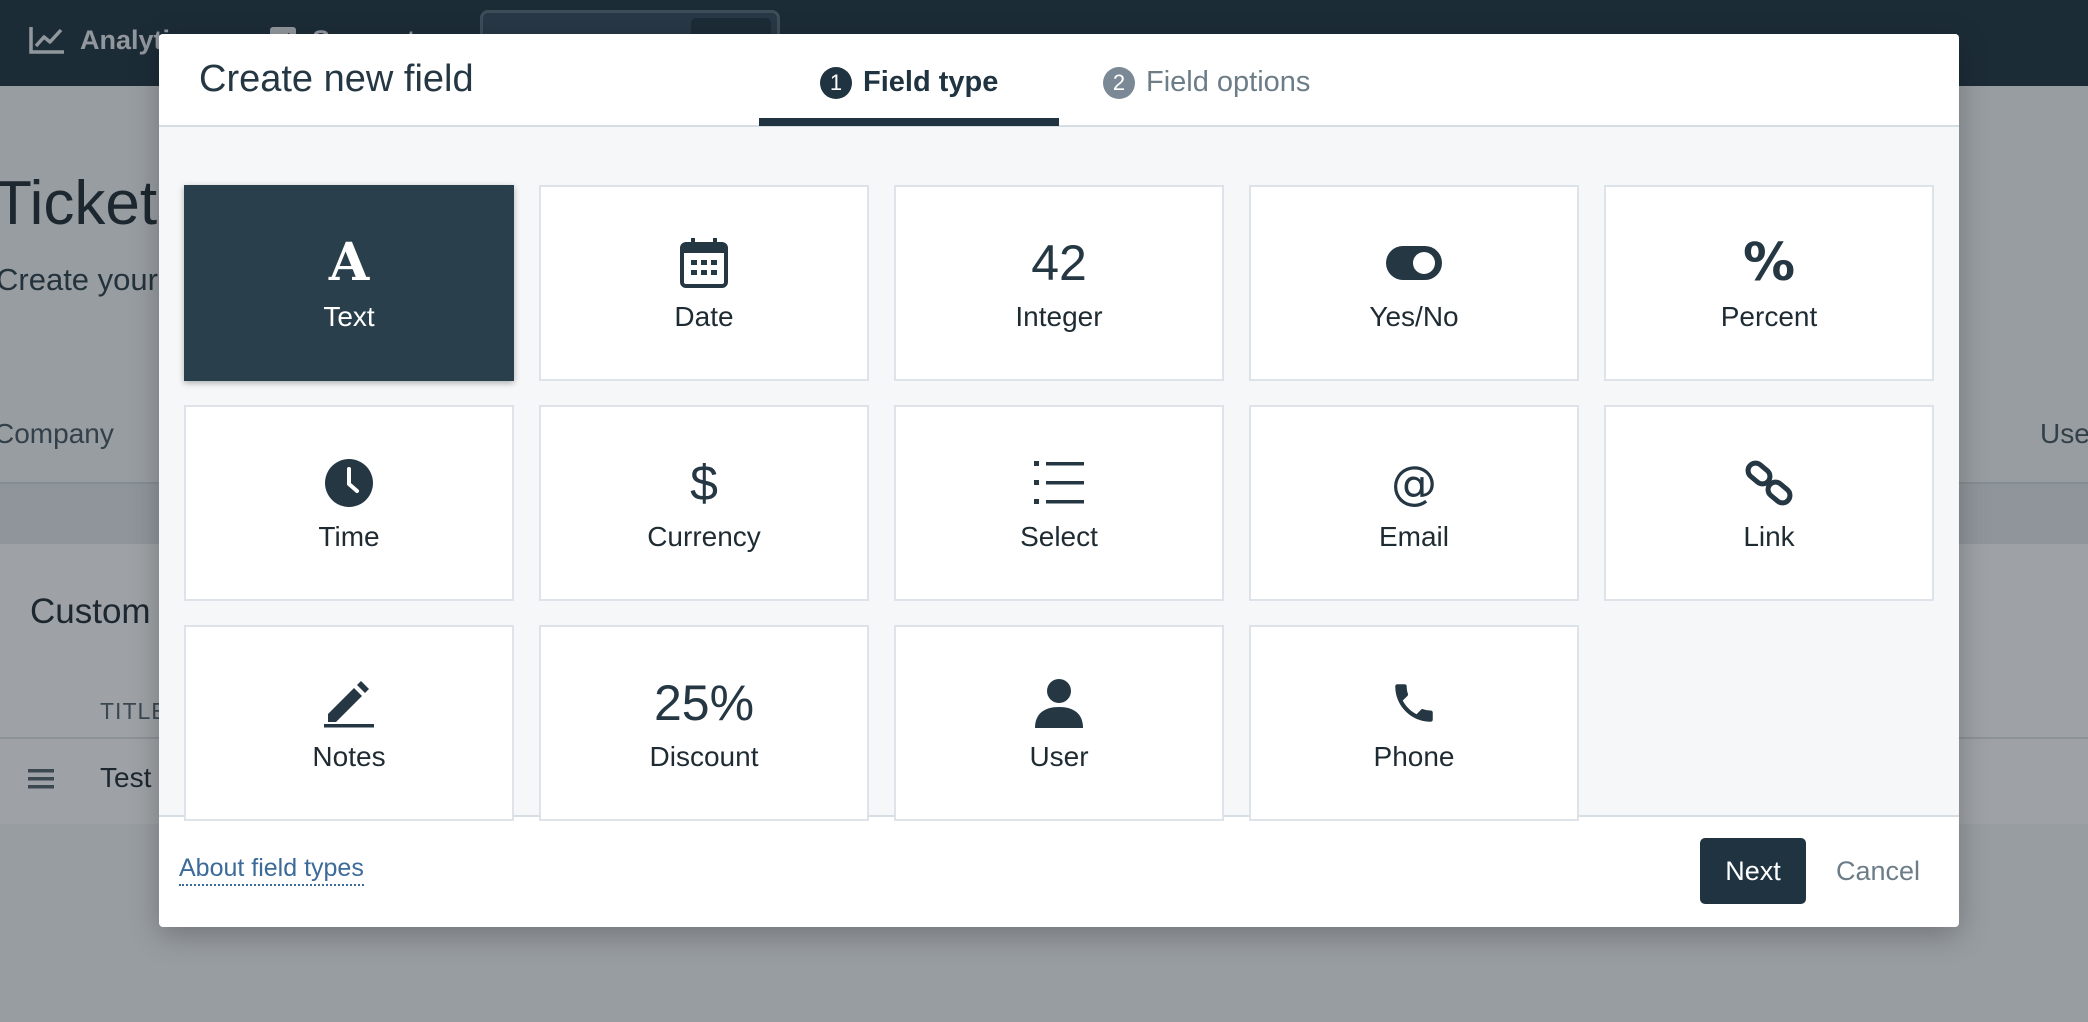  What do you see at coordinates (704, 483) in the screenshot?
I see `dollar-icon: $` at bounding box center [704, 483].